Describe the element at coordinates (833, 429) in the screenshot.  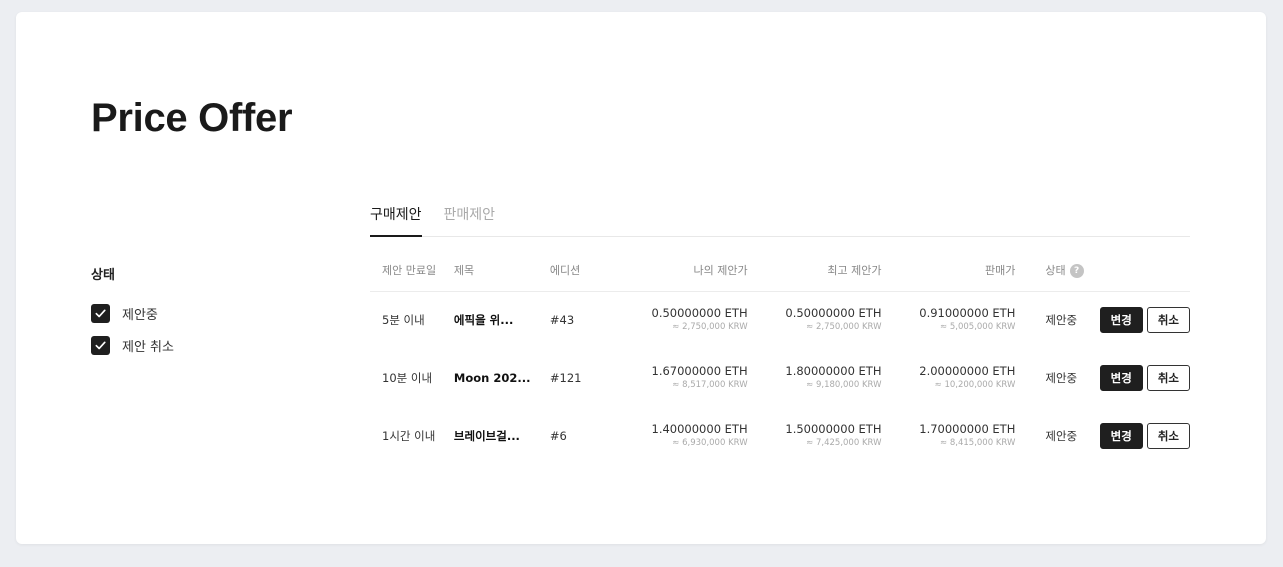
I see `eth-value: 1.50000000 ETH` at that location.